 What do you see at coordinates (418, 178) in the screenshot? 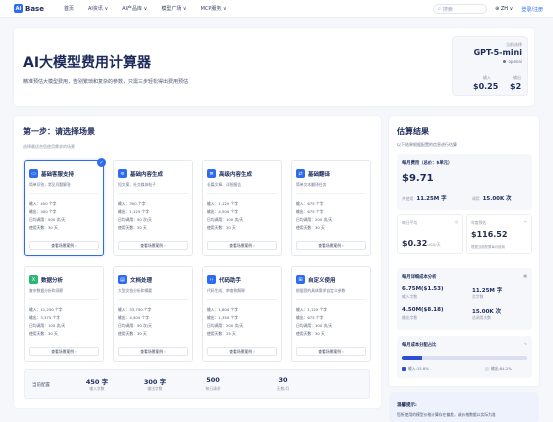
I see `monthly-cost-value: $9.71` at bounding box center [418, 178].